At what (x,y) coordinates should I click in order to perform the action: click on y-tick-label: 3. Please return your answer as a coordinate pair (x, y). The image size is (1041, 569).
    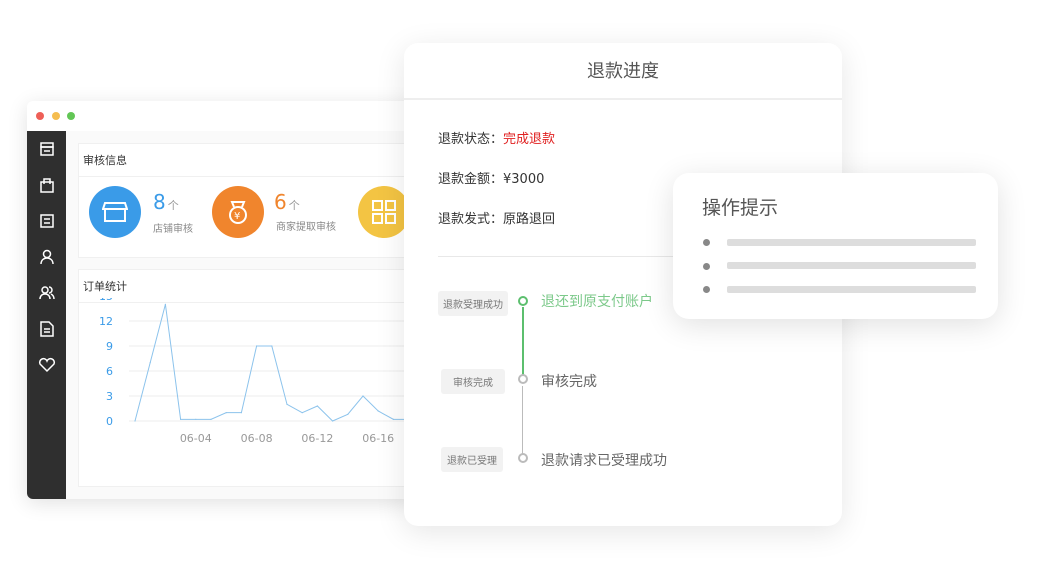
    Looking at the image, I should click on (109, 396).